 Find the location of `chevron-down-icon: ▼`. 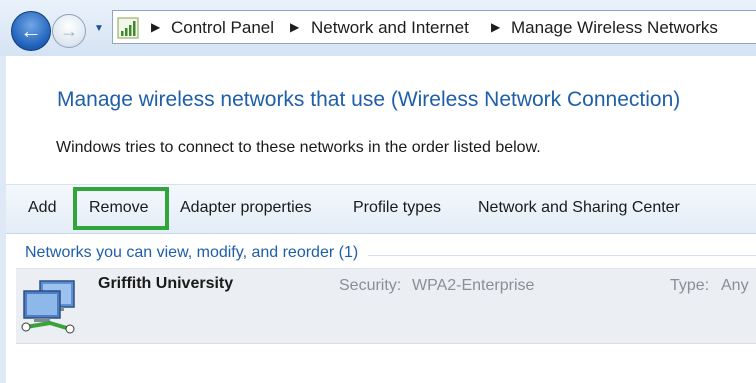

chevron-down-icon: ▼ is located at coordinates (99, 28).